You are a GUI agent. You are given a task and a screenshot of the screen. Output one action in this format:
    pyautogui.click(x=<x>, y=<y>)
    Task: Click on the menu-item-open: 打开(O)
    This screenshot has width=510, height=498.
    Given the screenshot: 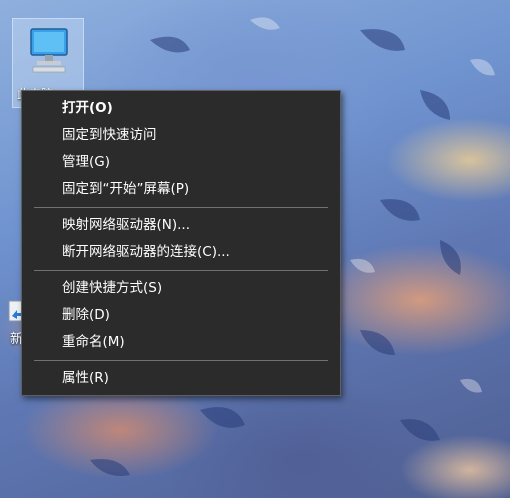 What is the action you would take?
    pyautogui.click(x=181, y=108)
    